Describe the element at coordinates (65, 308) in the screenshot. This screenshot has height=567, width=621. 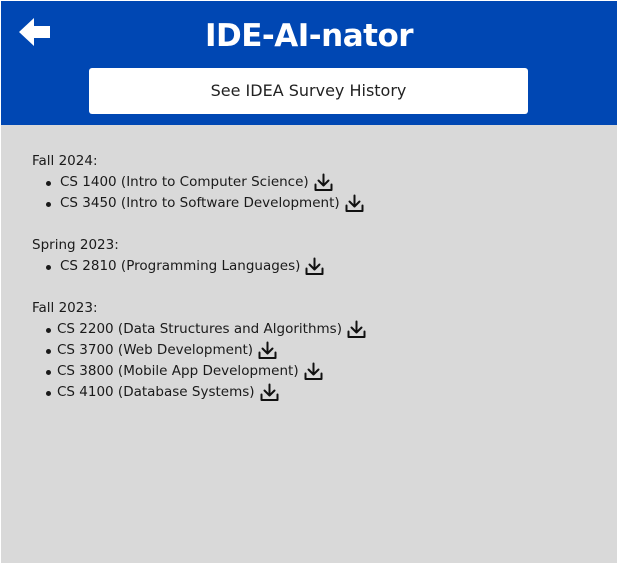
I see `term-heading: Fall 2023:` at that location.